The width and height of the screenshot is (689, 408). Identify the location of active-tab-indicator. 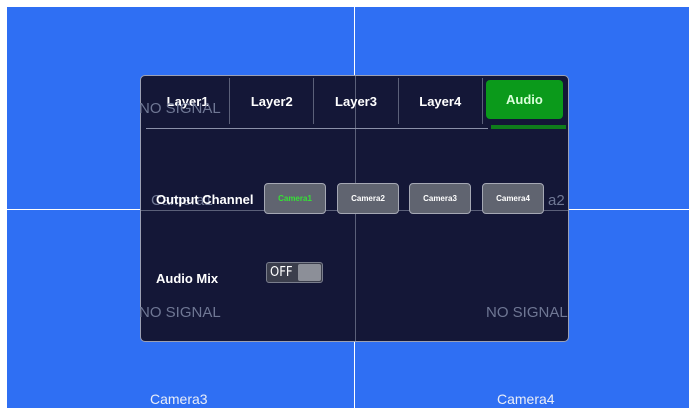
(528, 127).